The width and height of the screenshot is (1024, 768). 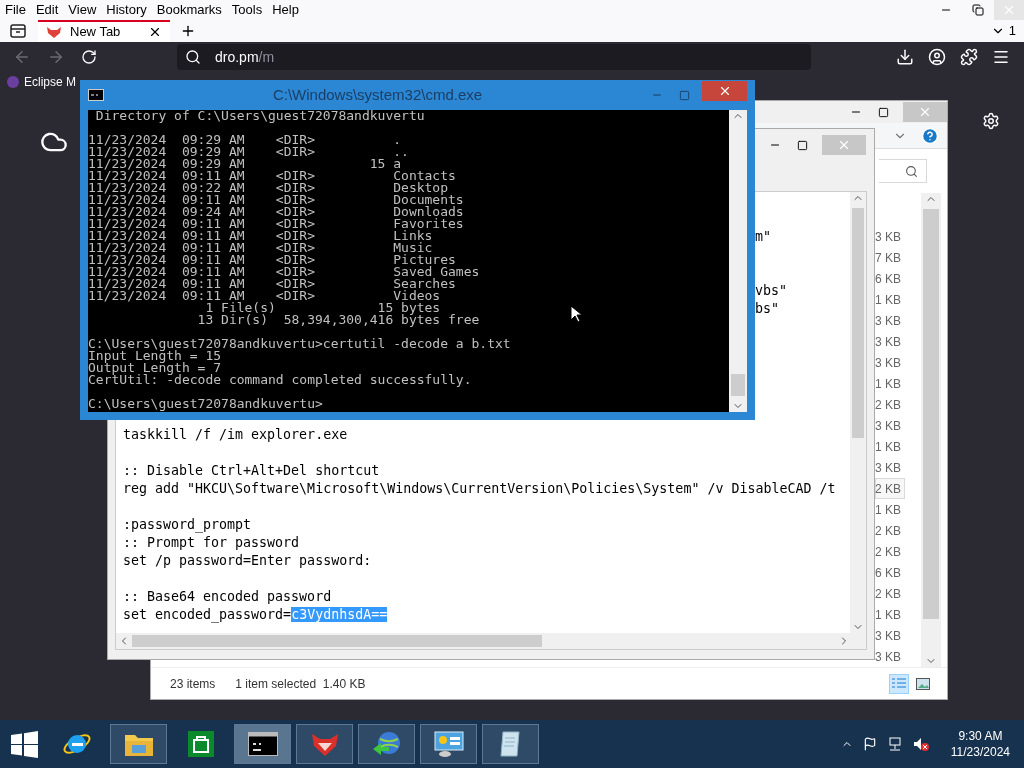 What do you see at coordinates (187, 524) in the screenshot?
I see `code-line: :password_prompt` at bounding box center [187, 524].